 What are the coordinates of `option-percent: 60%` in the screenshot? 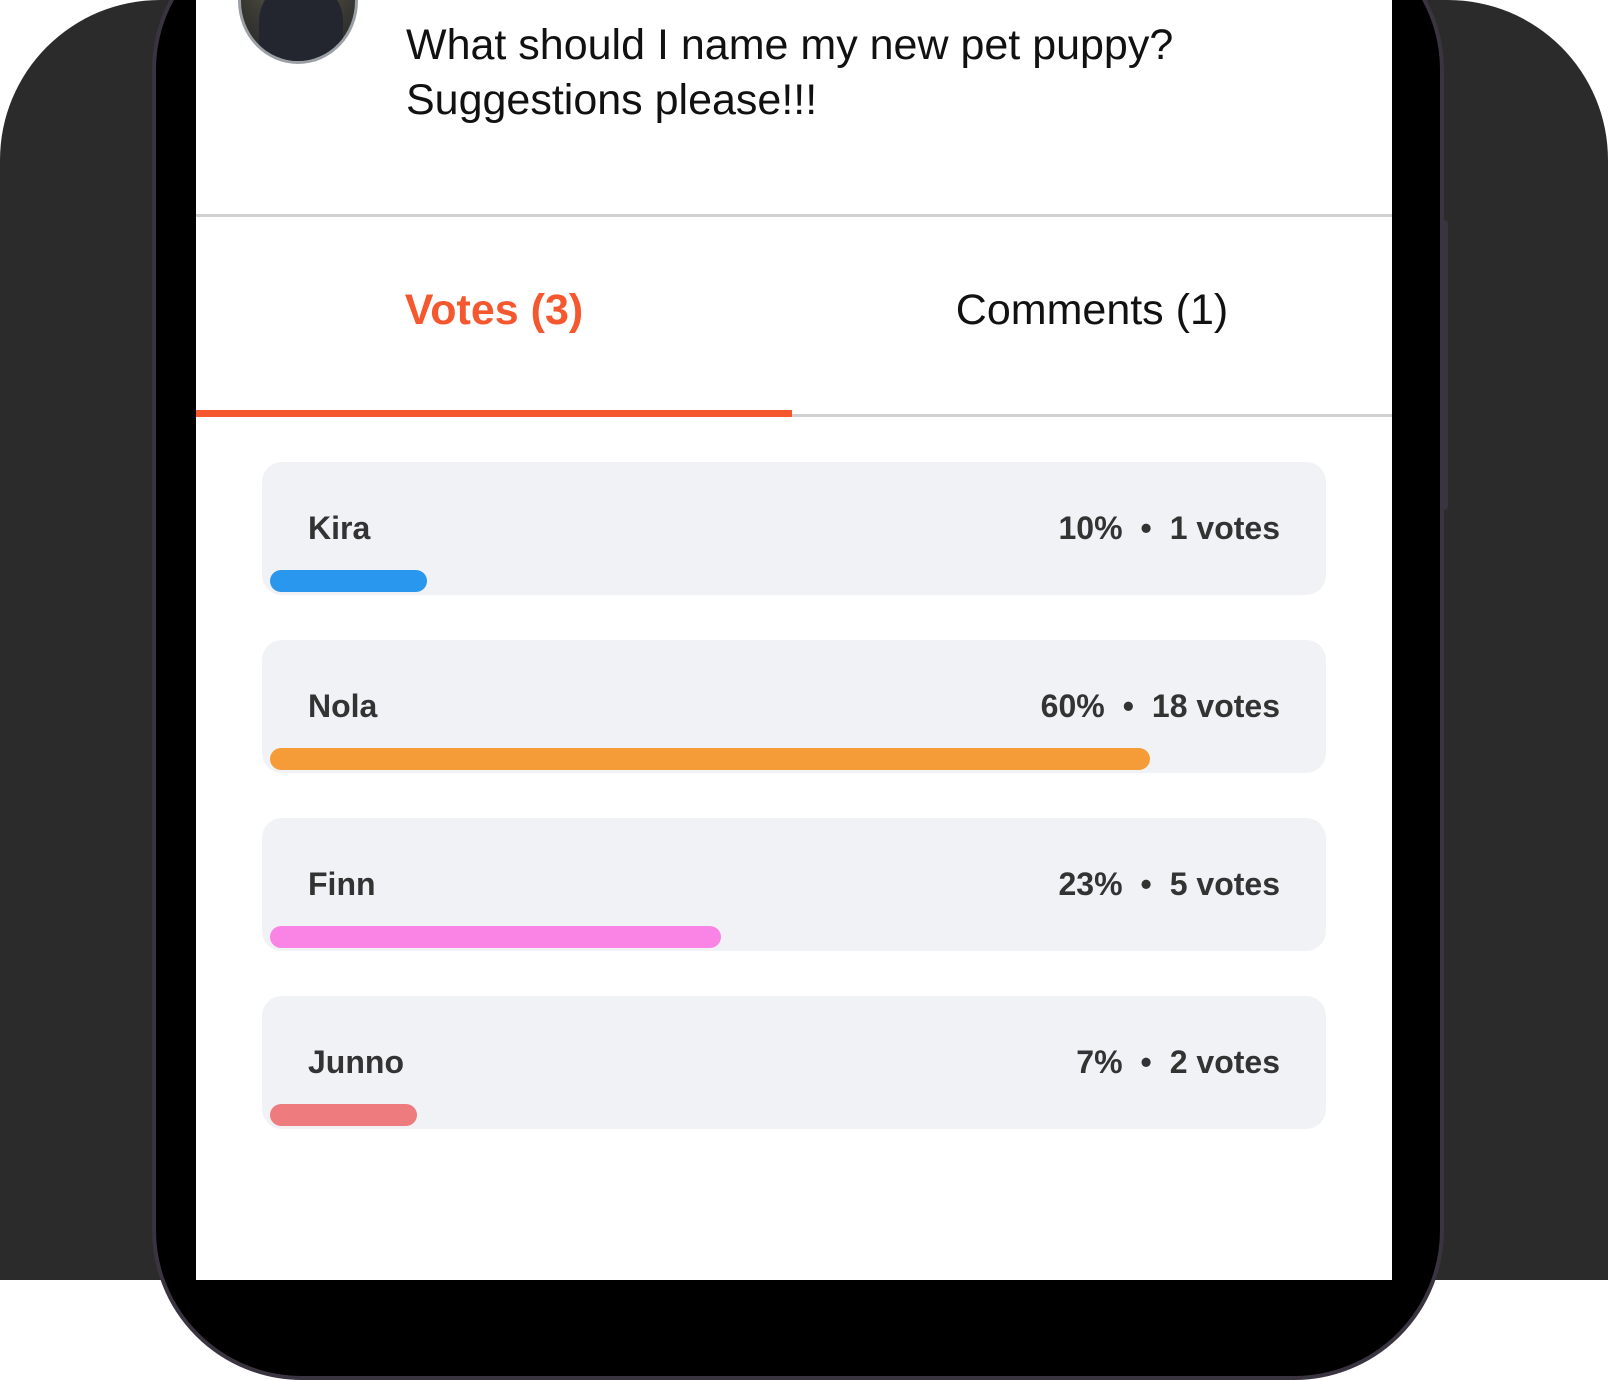 It's located at (1072, 706).